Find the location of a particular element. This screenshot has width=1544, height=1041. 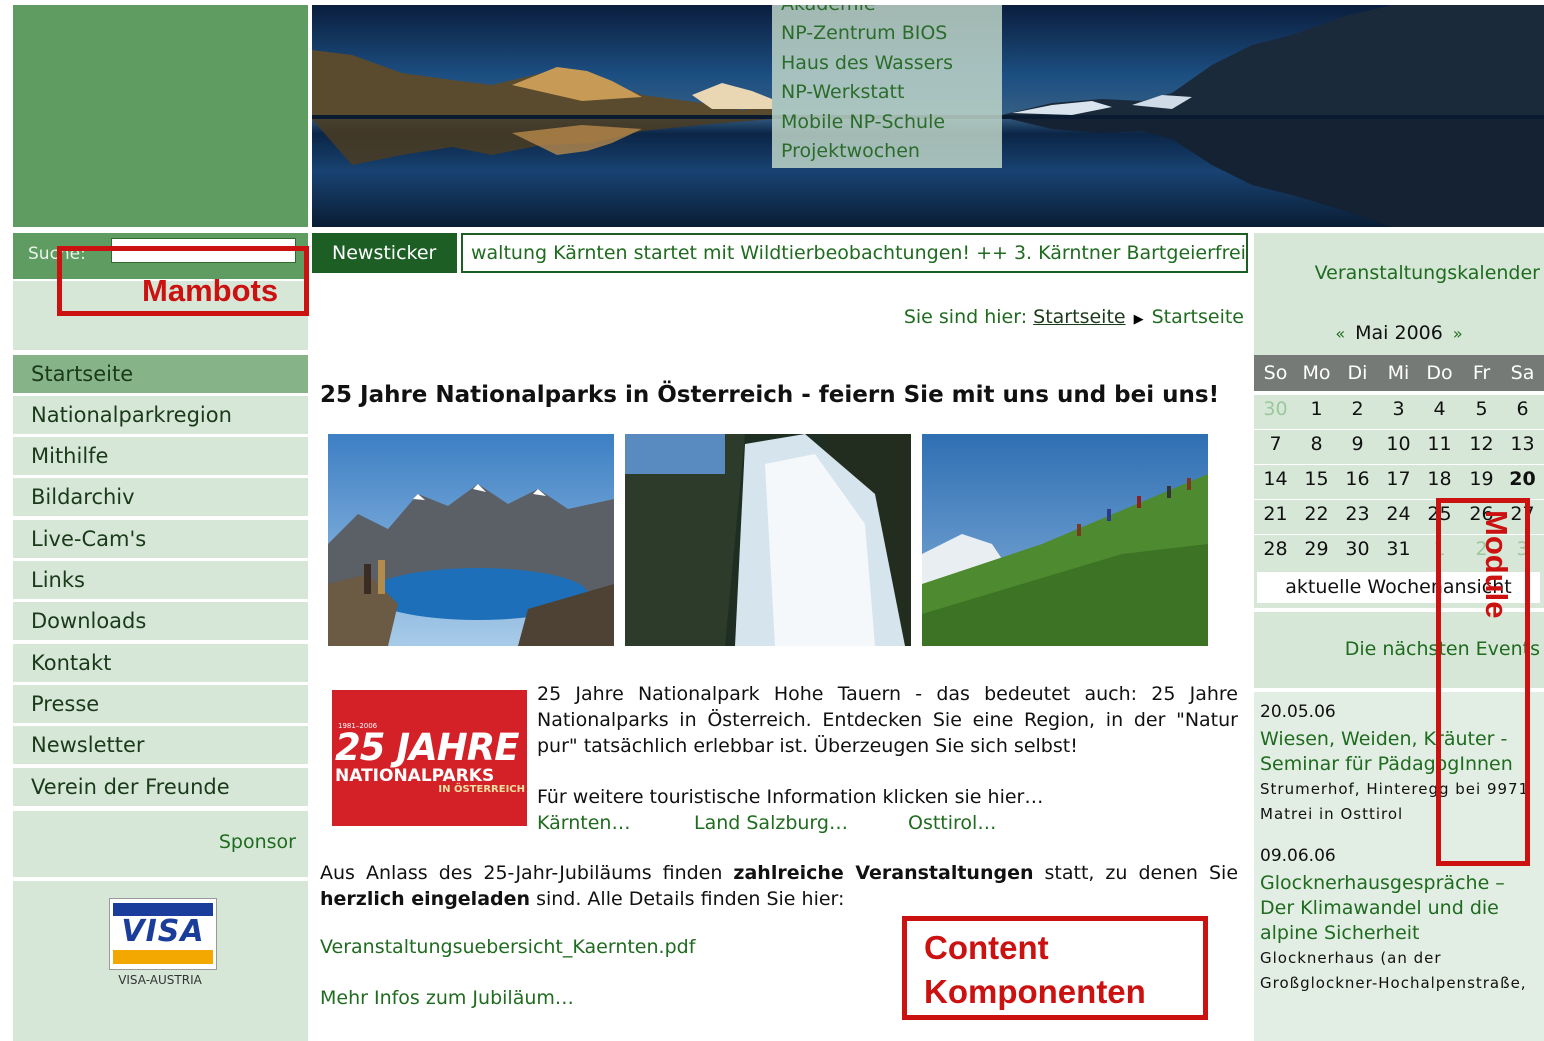

content-annotation-label: Content Komponenten is located at coordinates (1035, 969).